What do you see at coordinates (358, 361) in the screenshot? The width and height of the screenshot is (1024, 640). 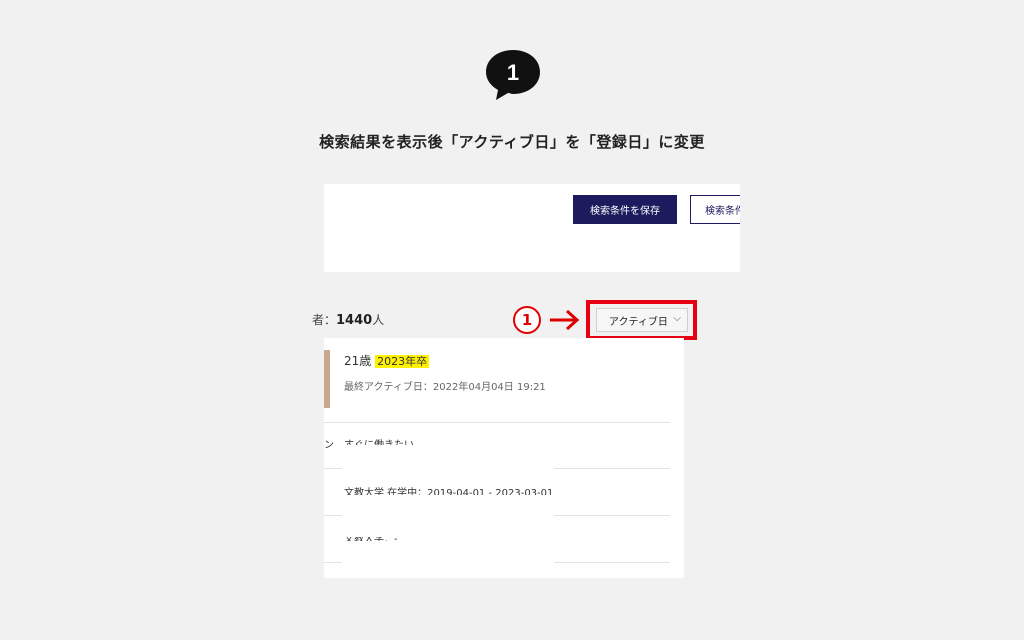 I see `age-value: 21歳` at bounding box center [358, 361].